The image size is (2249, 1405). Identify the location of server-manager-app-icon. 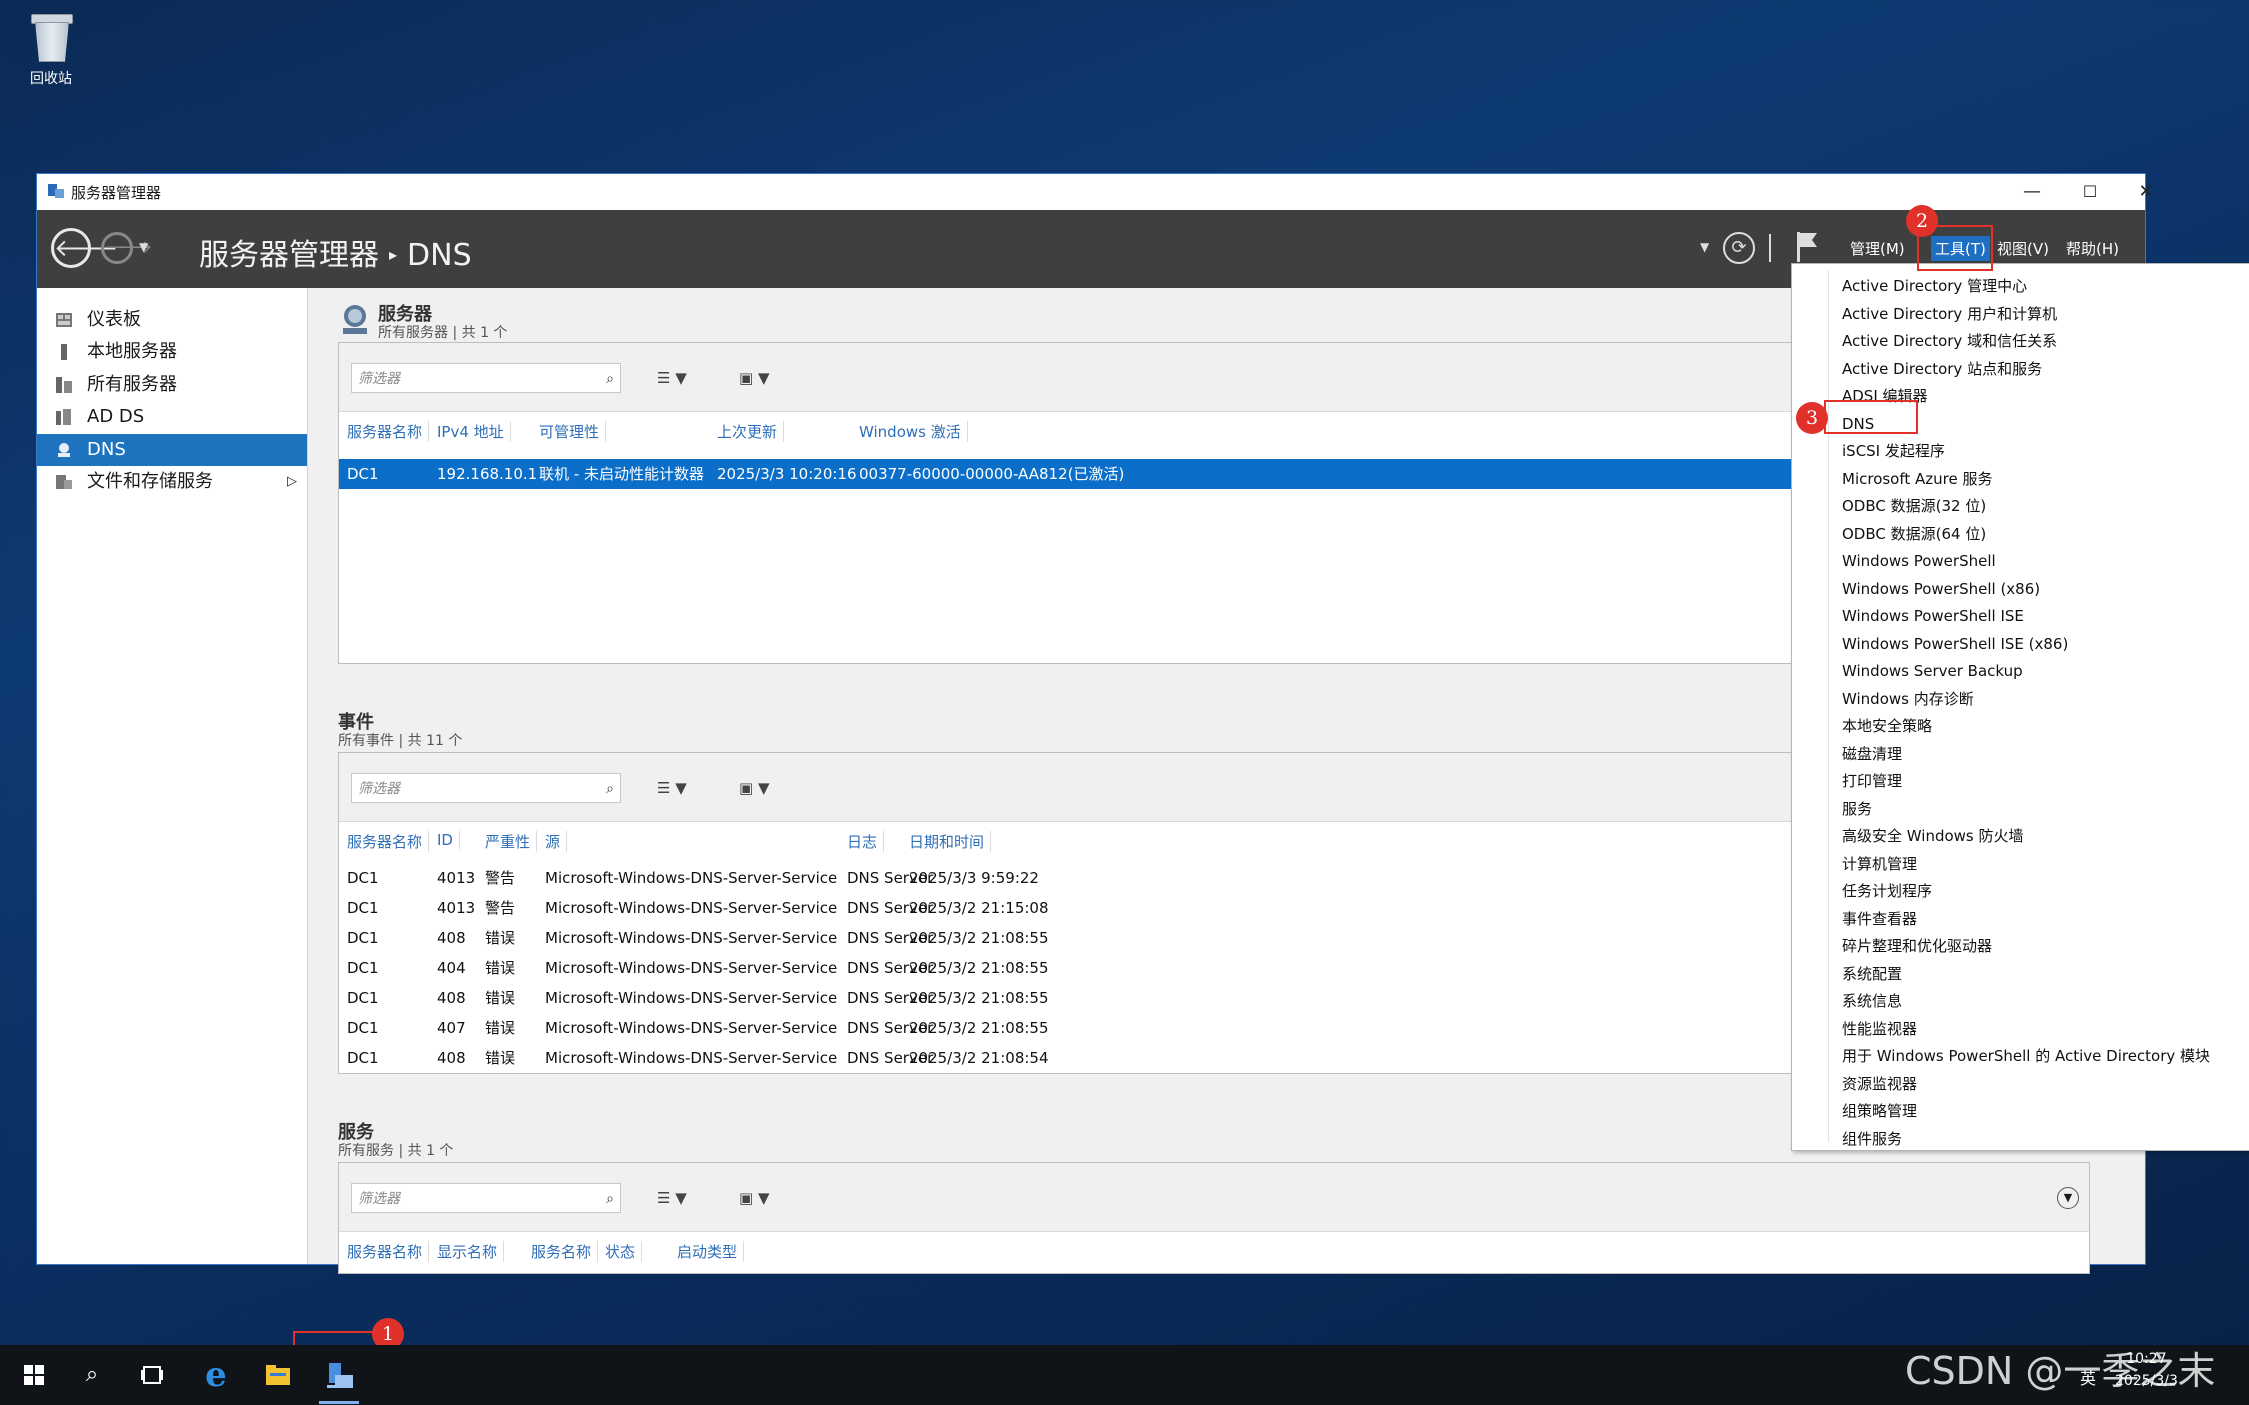
(56, 191).